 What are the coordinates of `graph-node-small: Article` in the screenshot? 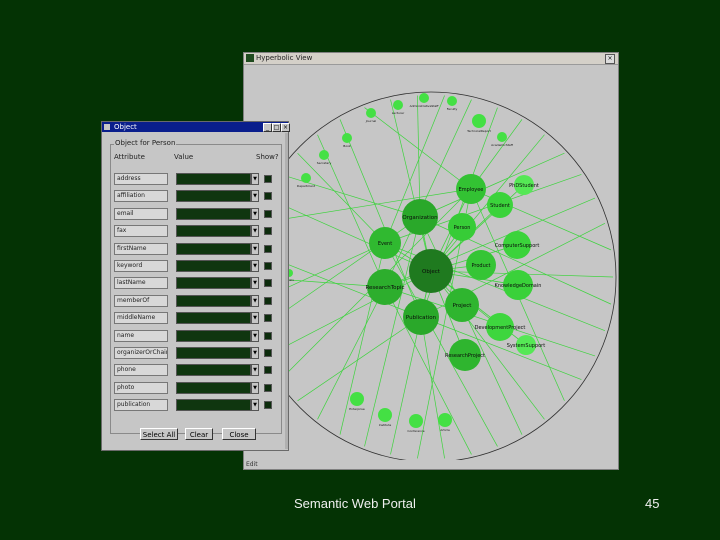 It's located at (445, 422).